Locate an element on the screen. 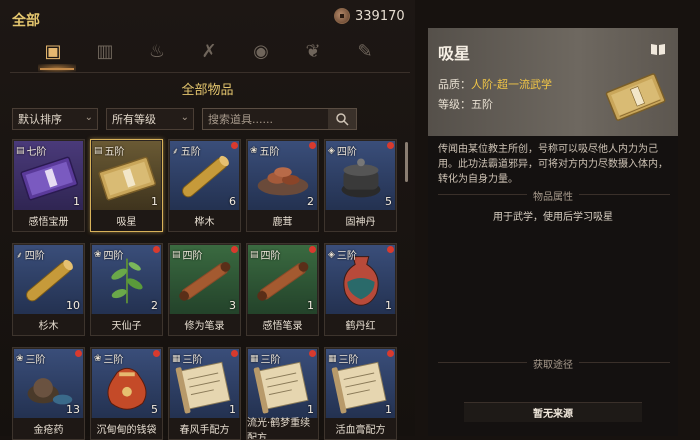 The image size is (700, 440). item-count: 2 is located at coordinates (310, 201).